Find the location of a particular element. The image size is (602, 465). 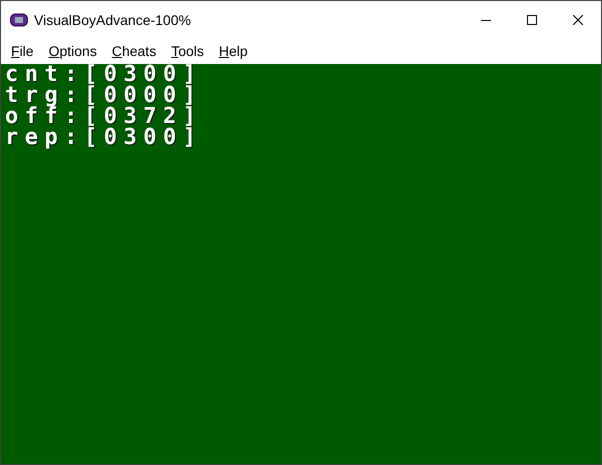

screen-text: trg:[0000] is located at coordinates (103, 95).